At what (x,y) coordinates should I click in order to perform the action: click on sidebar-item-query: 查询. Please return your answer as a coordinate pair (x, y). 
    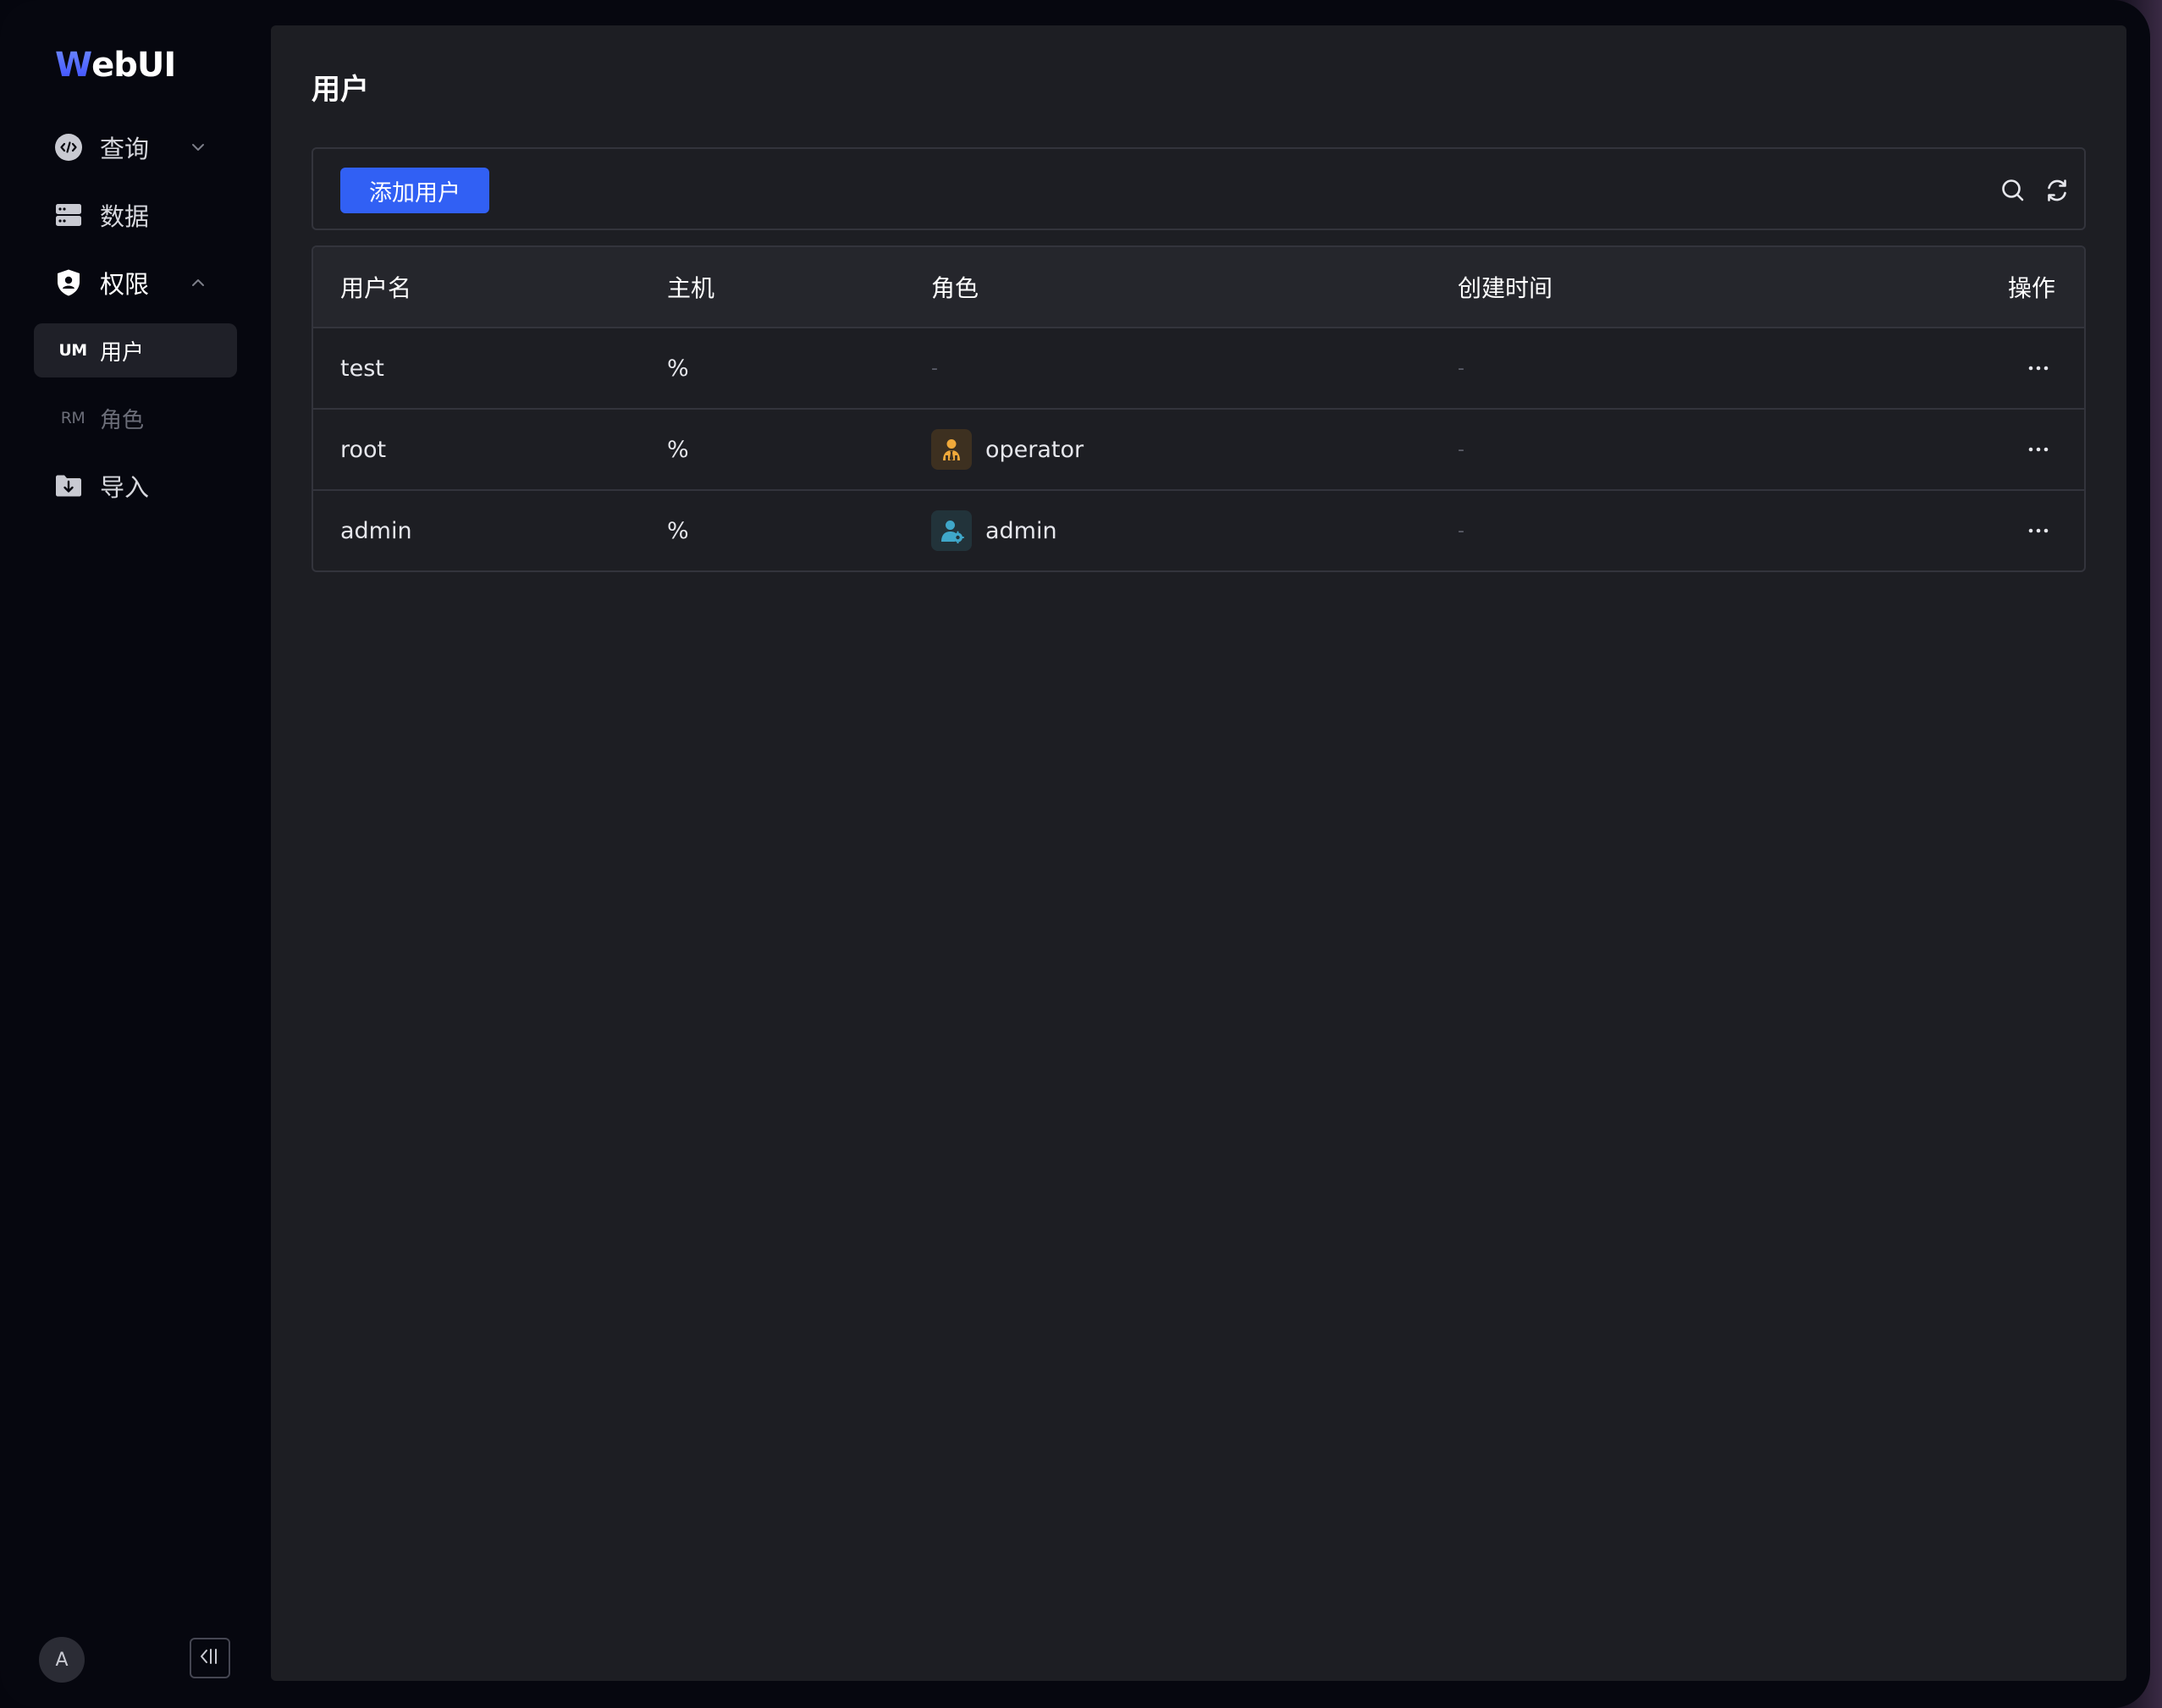
    Looking at the image, I should click on (136, 147).